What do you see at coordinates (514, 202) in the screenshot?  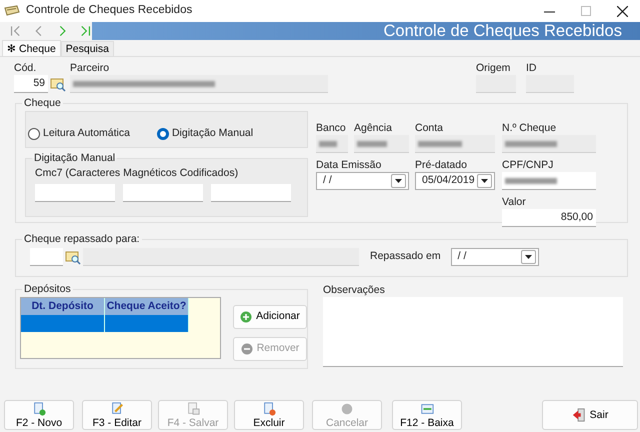 I see `field-label: Valor` at bounding box center [514, 202].